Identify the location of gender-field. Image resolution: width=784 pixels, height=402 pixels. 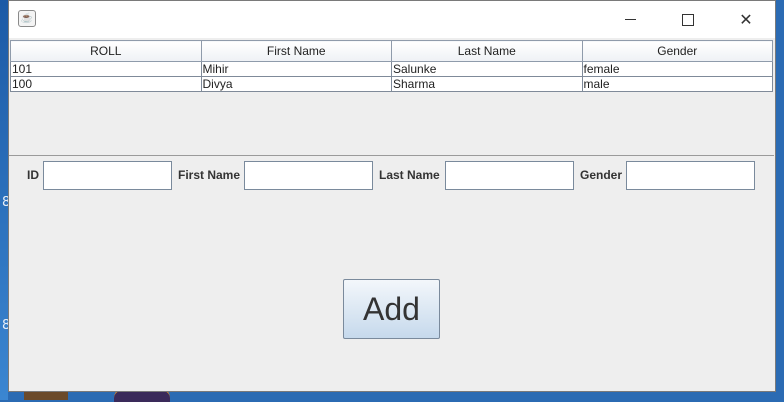
(690, 175).